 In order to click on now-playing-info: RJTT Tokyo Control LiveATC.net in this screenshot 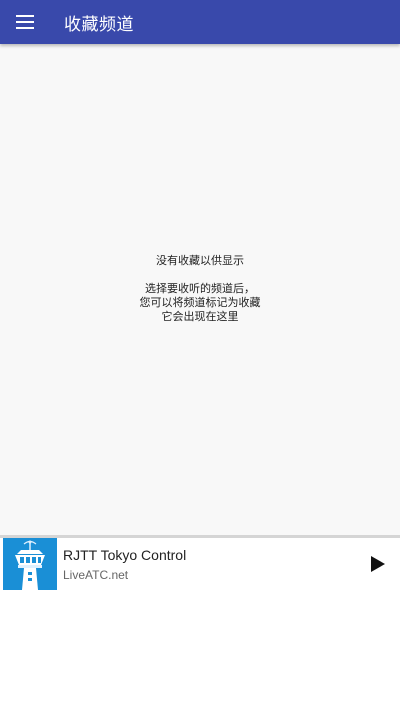, I will do `click(209, 564)`.